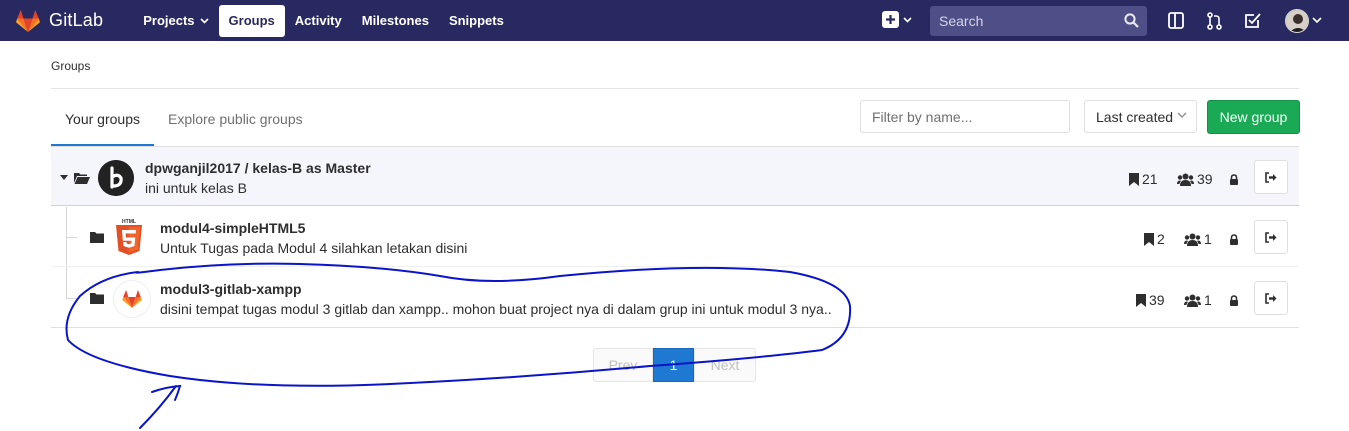 This screenshot has width=1349, height=431. What do you see at coordinates (1161, 239) in the screenshot?
I see `projects-count-value: 2` at bounding box center [1161, 239].